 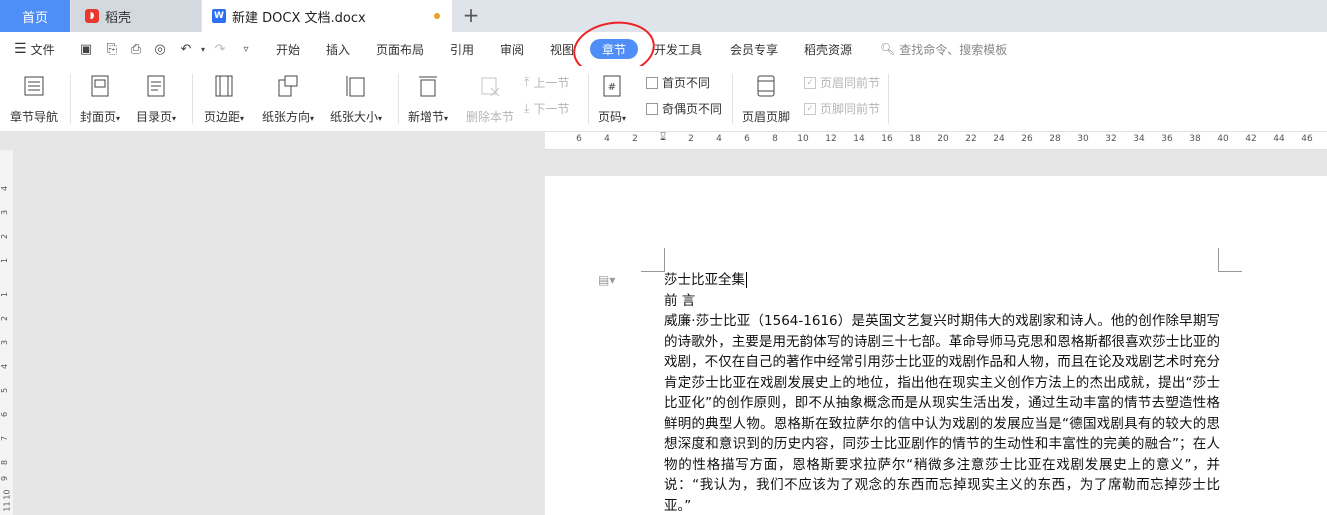 I want to click on tab-start: 开始, so click(x=288, y=49).